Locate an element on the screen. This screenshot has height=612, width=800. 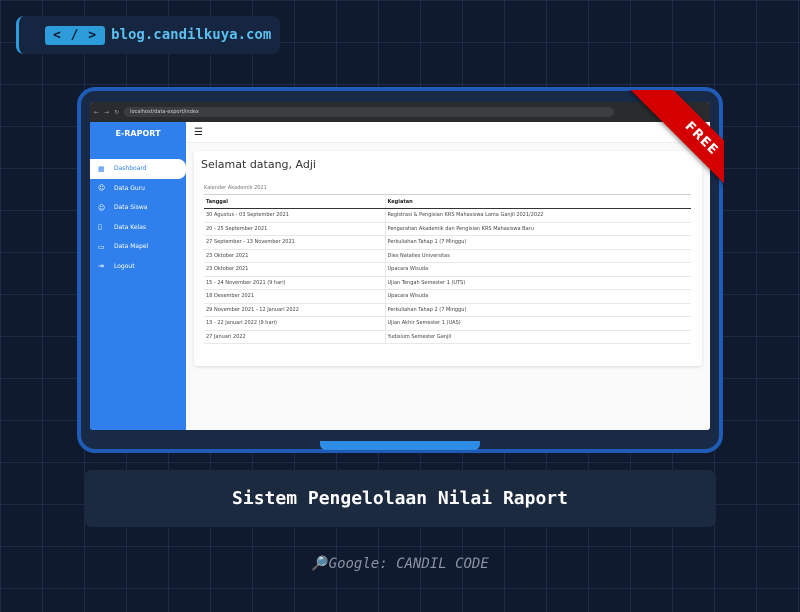
reload-icon: ↻ is located at coordinates (116, 112).